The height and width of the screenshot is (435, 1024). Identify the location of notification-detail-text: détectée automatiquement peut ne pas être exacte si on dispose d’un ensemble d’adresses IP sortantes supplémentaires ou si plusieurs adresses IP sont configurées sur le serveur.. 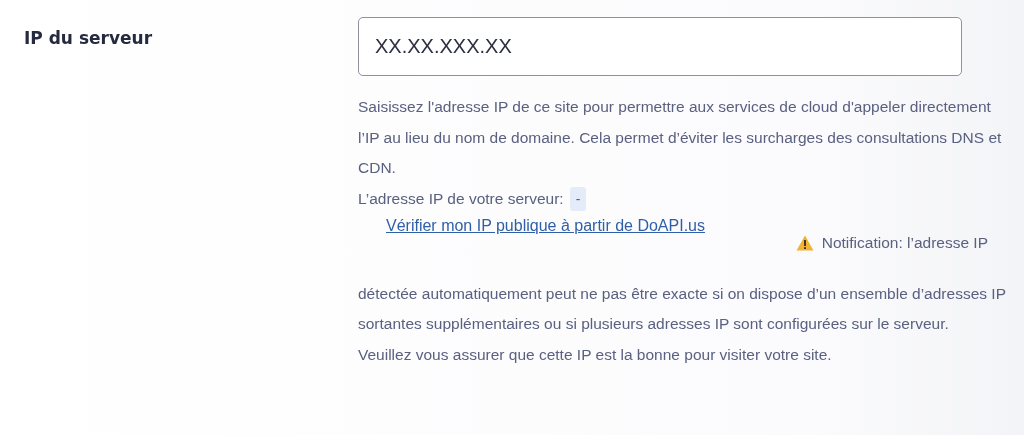
(682, 308).